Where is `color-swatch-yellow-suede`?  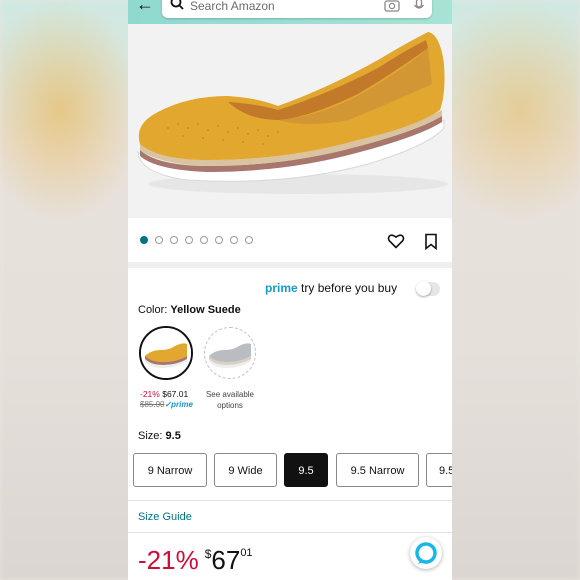
color-swatch-yellow-suede is located at coordinates (166, 353).